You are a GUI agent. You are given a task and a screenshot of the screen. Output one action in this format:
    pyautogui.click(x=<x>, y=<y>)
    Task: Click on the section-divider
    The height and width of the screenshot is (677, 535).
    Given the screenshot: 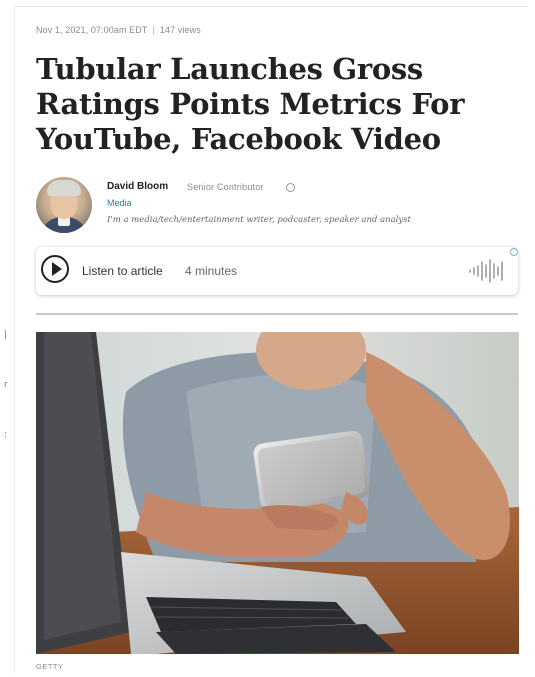 What is the action you would take?
    pyautogui.click(x=277, y=314)
    